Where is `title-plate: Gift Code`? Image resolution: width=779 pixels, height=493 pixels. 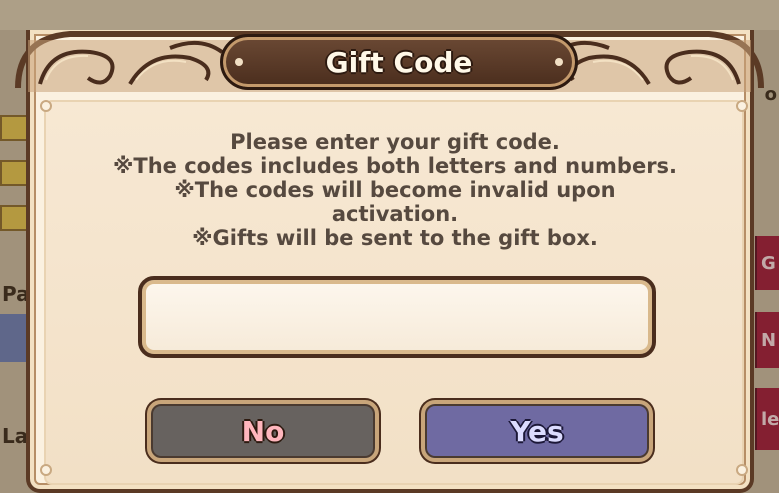 title-plate: Gift Code is located at coordinates (399, 62).